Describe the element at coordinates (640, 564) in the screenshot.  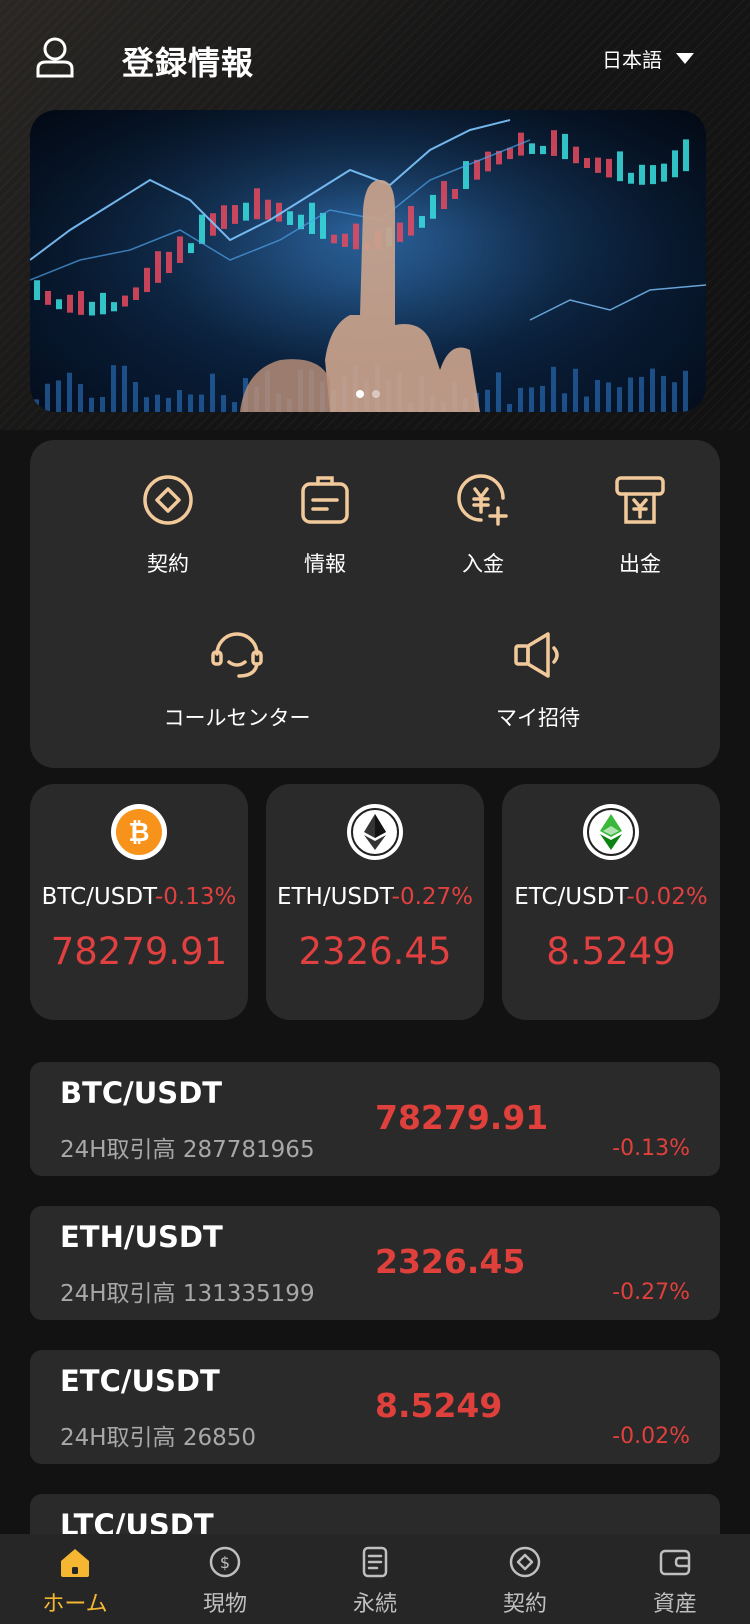
I see `menu-item-label: 出金` at that location.